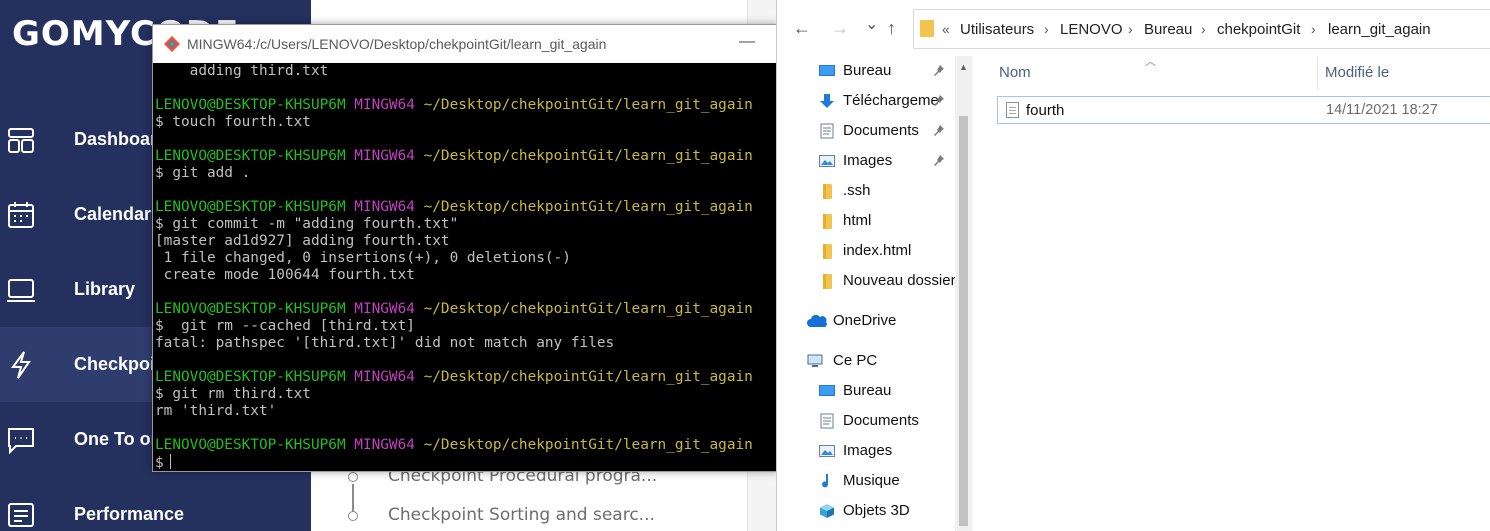 This screenshot has height=531, width=1490. Describe the element at coordinates (747, 42) in the screenshot. I see `minimize-button: —` at that location.